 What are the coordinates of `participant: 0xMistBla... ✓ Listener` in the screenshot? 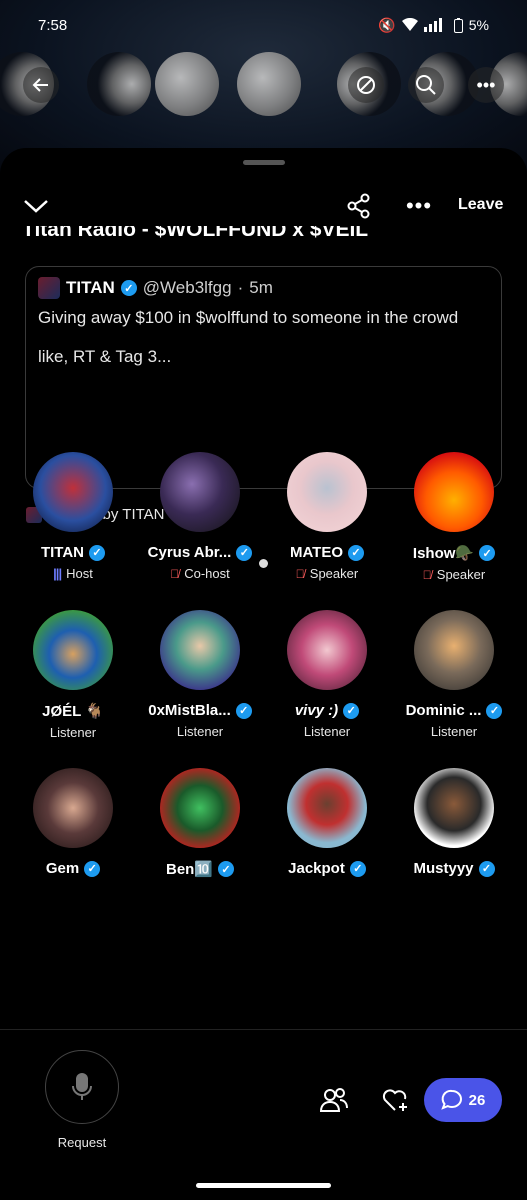 It's located at (200, 674).